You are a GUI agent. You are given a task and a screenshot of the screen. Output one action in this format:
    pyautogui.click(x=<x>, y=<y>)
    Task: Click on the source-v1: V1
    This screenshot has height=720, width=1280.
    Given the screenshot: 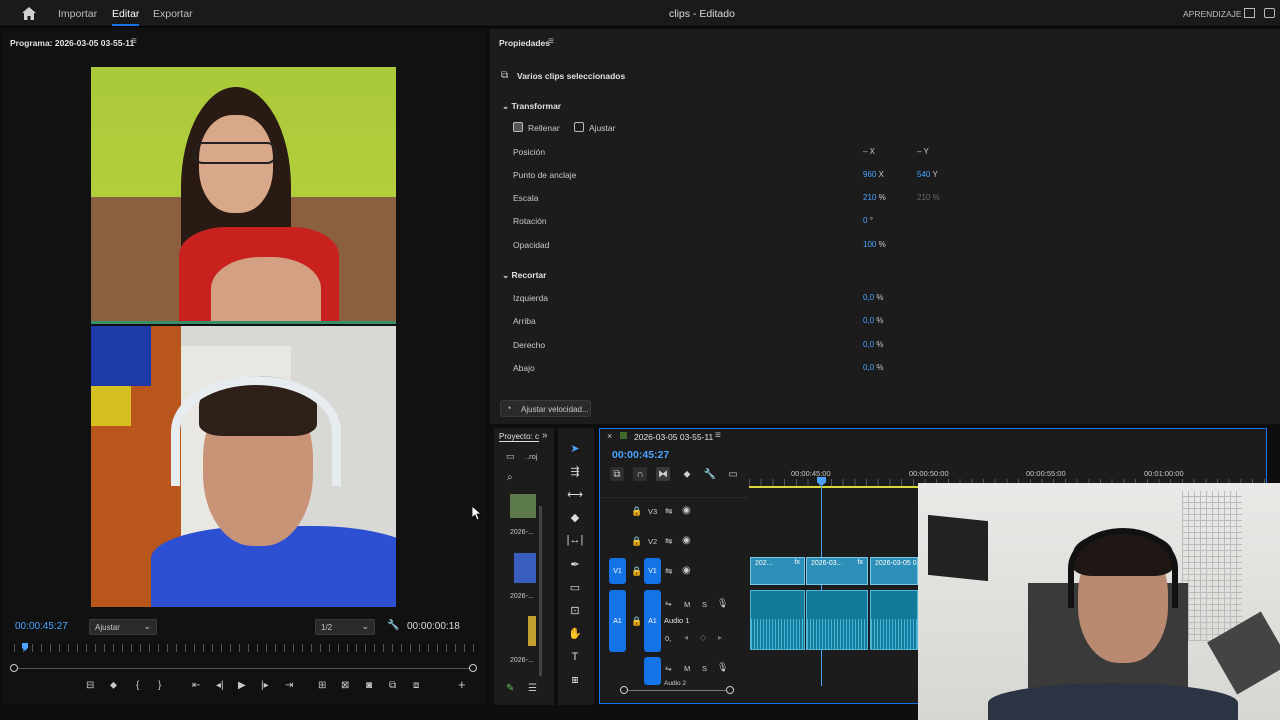 What is the action you would take?
    pyautogui.click(x=617, y=571)
    